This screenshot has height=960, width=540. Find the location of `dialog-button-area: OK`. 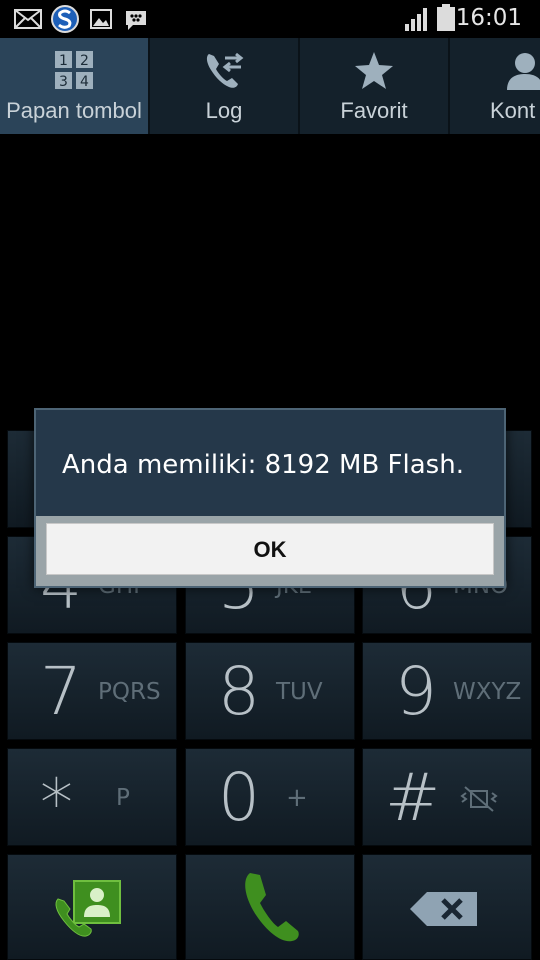

dialog-button-area: OK is located at coordinates (270, 551).